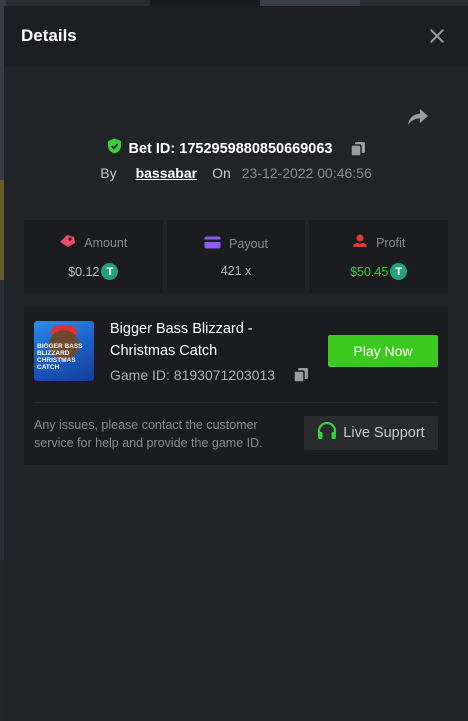  What do you see at coordinates (224, 375) in the screenshot?
I see `game-id-value: 8193071203013` at bounding box center [224, 375].